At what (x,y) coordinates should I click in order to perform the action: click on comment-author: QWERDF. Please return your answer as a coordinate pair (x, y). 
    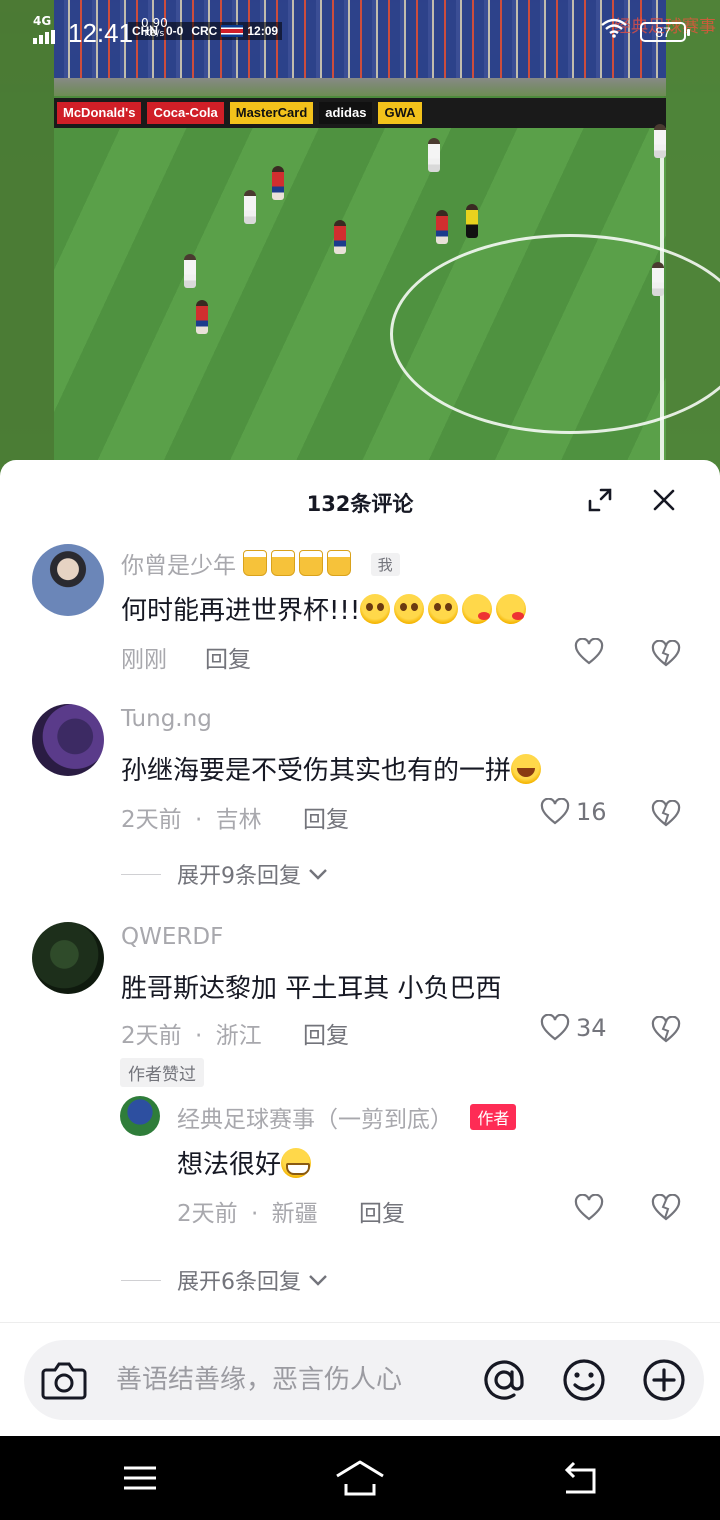
    Looking at the image, I should click on (172, 937).